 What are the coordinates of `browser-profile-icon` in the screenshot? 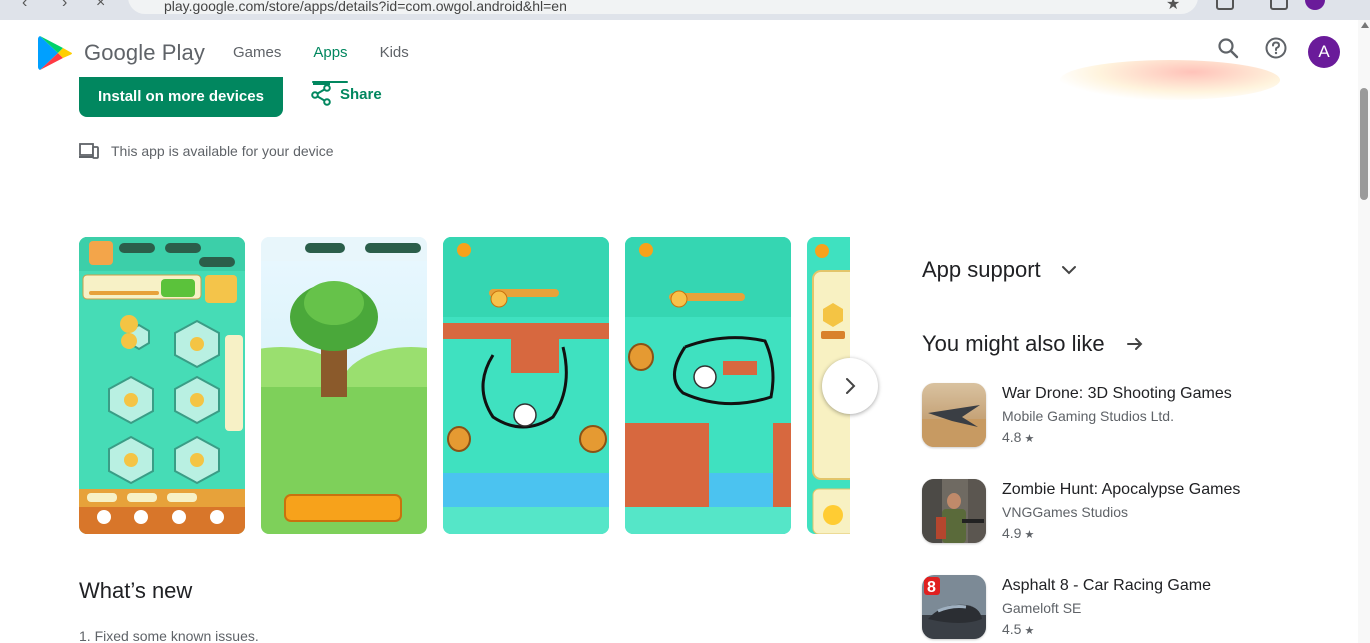 It's located at (1315, 5).